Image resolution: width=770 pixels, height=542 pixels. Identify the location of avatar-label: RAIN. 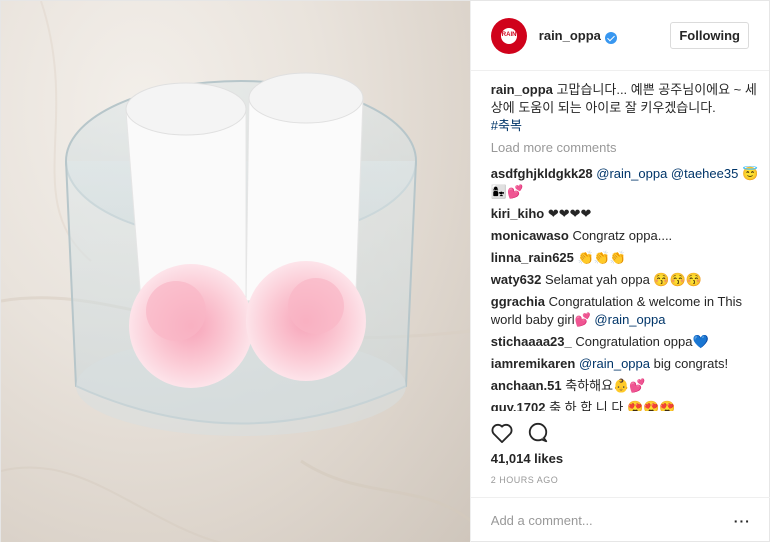
(509, 34).